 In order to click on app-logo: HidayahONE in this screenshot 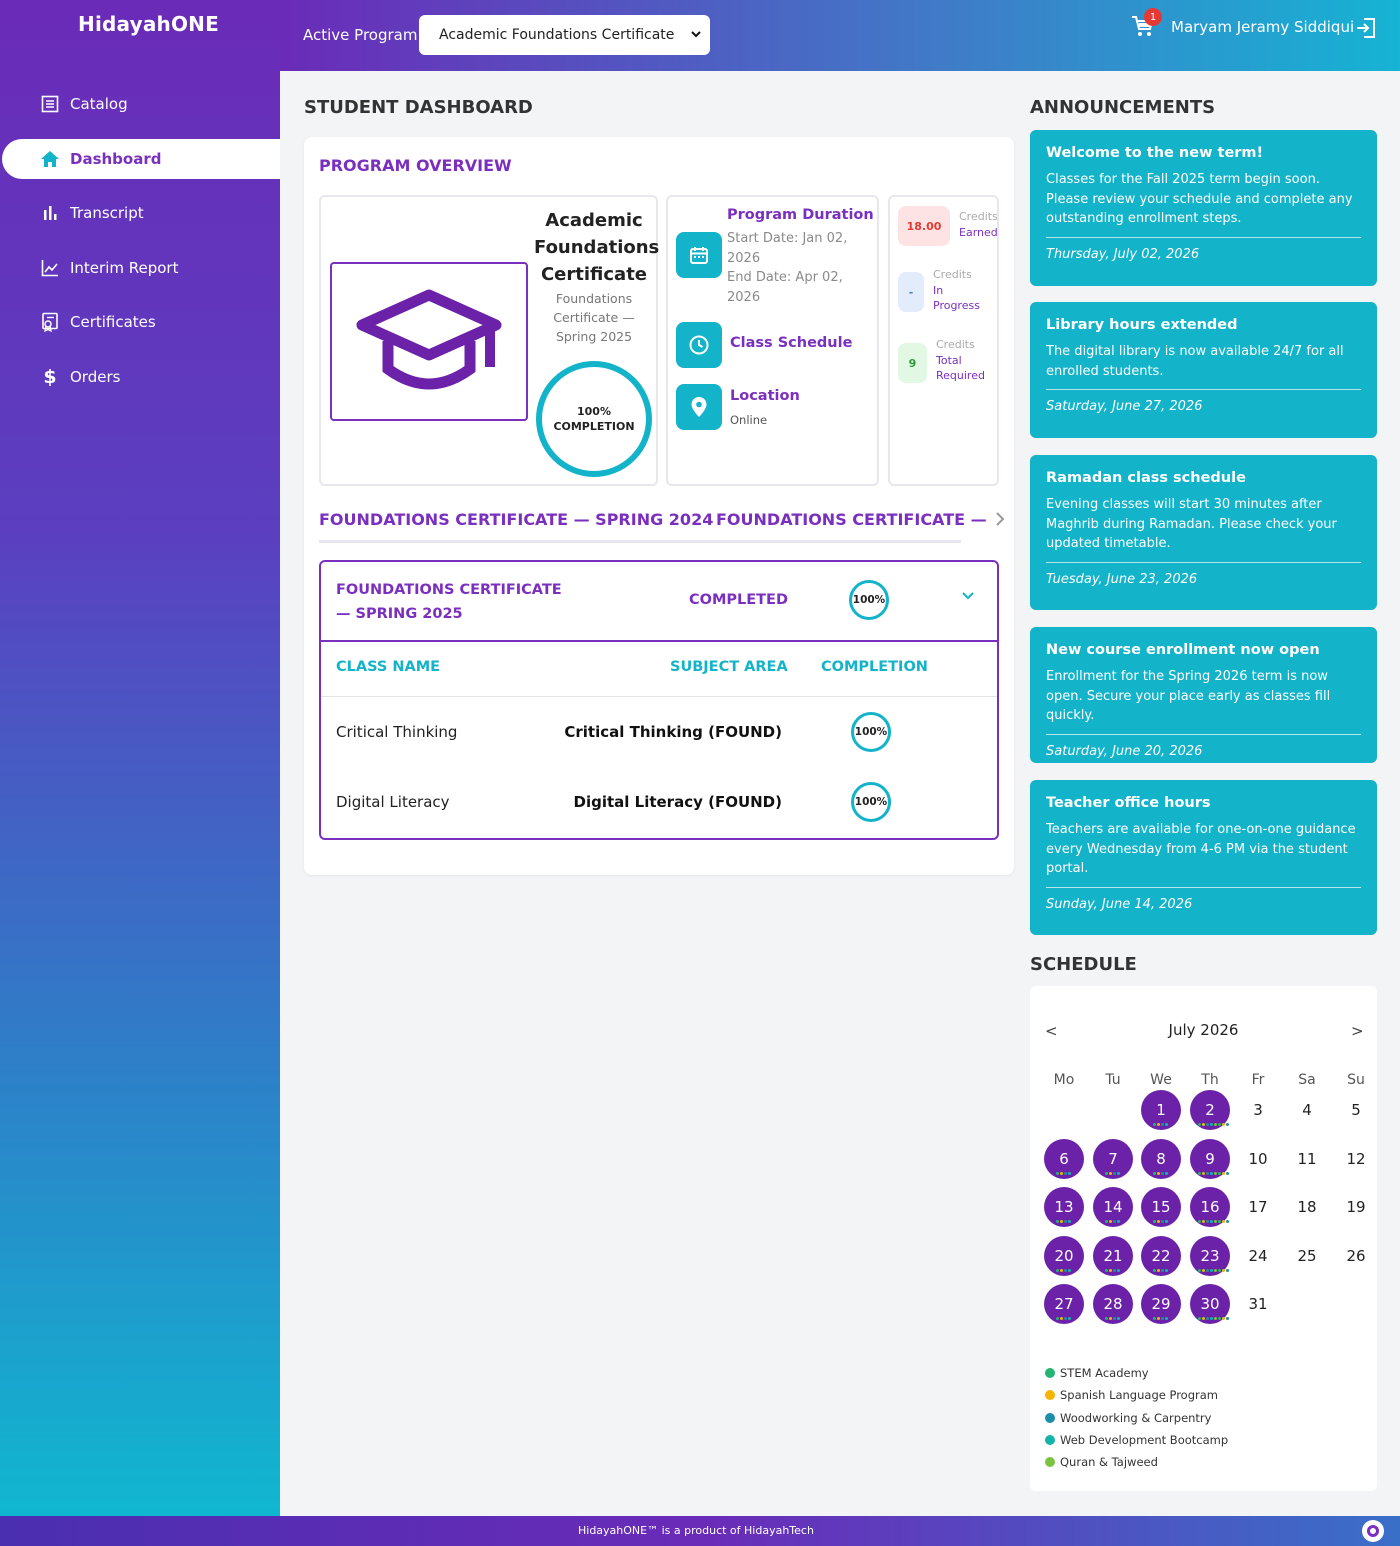, I will do `click(148, 24)`.